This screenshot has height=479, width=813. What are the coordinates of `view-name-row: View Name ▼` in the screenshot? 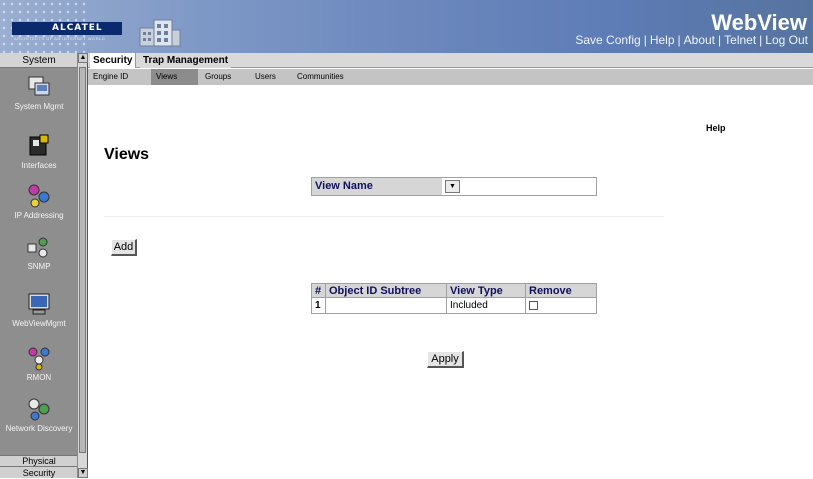 It's located at (454, 186).